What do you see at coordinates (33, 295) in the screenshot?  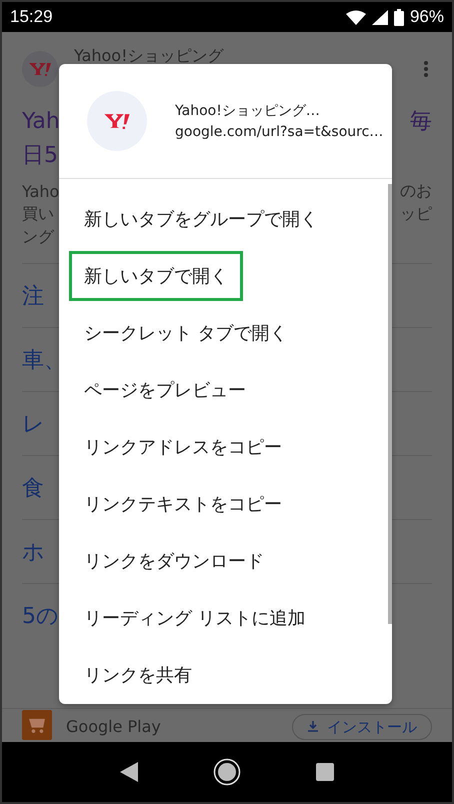 I see `sitelink: 注` at bounding box center [33, 295].